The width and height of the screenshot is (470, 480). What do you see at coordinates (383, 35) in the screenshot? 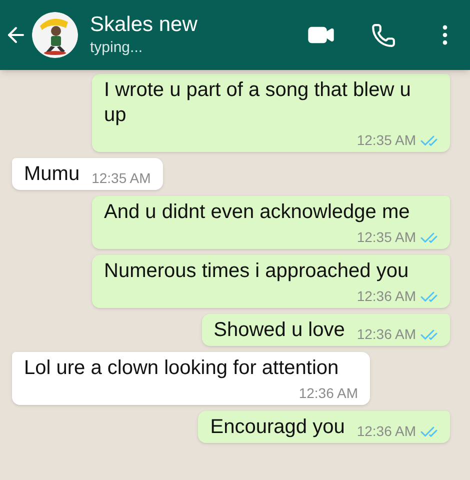
I see `phone-call-icon` at bounding box center [383, 35].